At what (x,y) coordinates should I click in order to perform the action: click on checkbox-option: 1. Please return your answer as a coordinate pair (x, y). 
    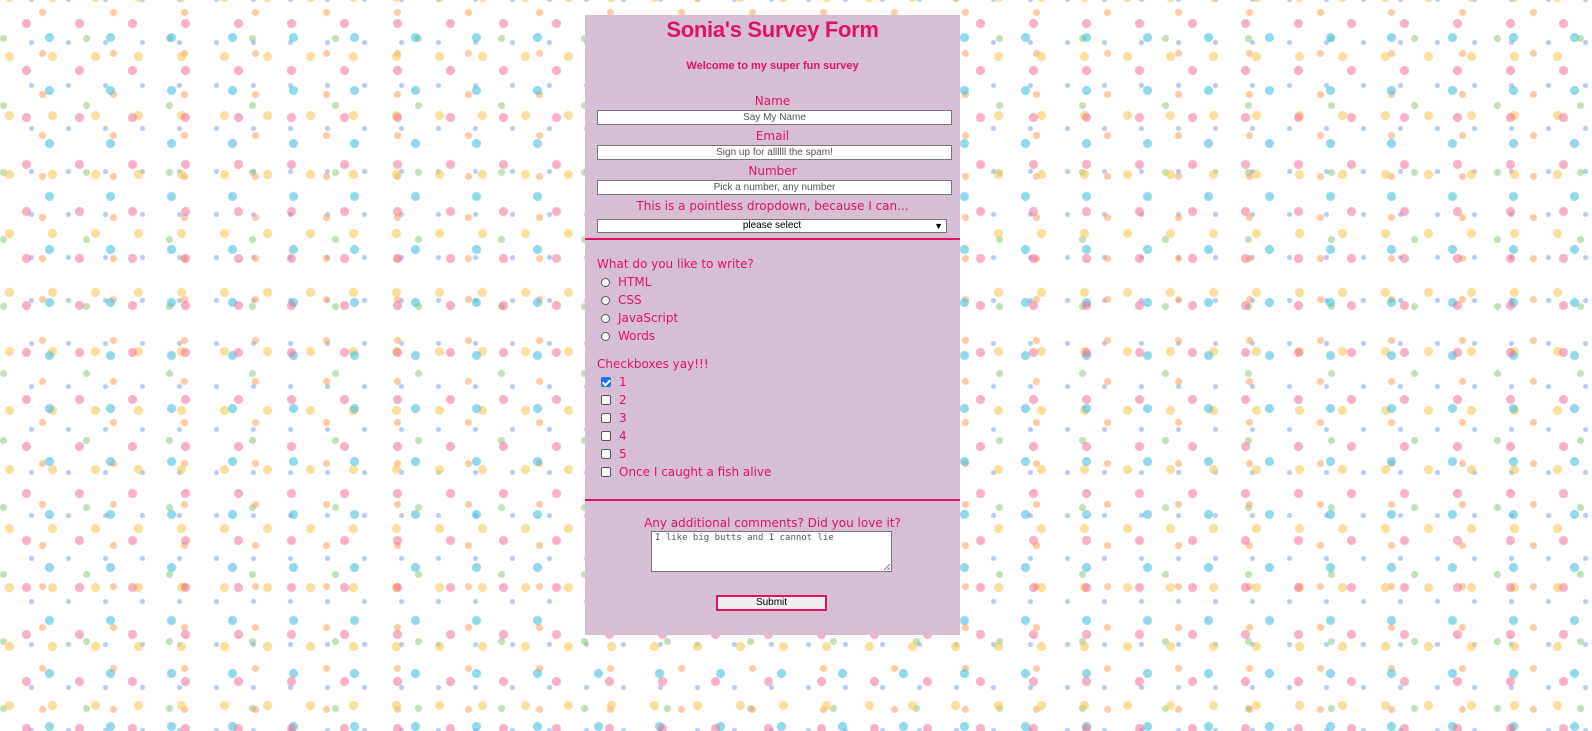
    Looking at the image, I should click on (614, 382).